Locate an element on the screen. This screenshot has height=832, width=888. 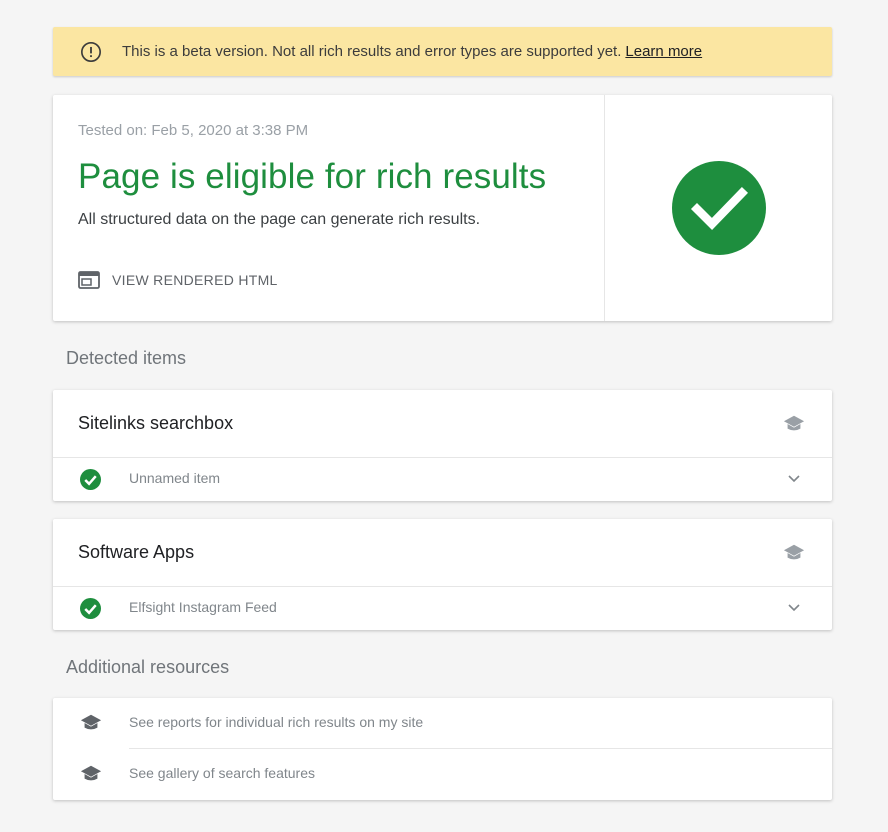
view-rendered-html-button: VIEW RENDERED HTML is located at coordinates (178, 280).